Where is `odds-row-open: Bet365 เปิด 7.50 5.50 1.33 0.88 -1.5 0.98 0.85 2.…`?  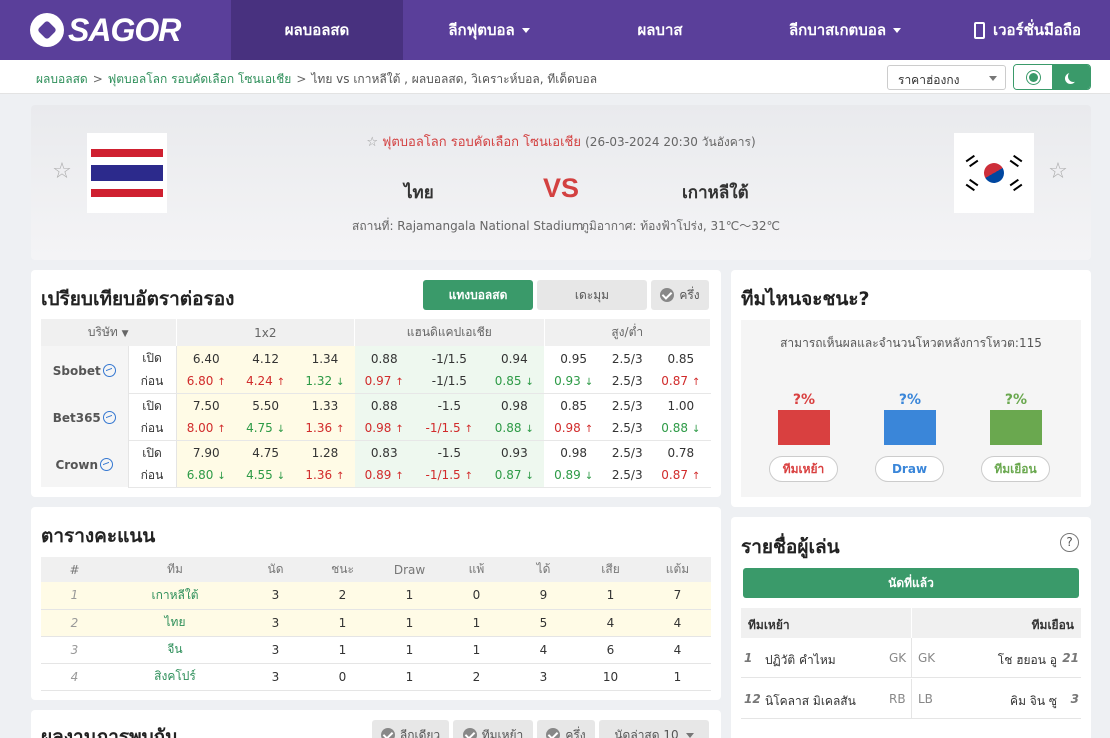 odds-row-open: Bet365 เปิด 7.50 5.50 1.33 0.88 -1.5 0.98 0.85 2.… is located at coordinates (376, 416).